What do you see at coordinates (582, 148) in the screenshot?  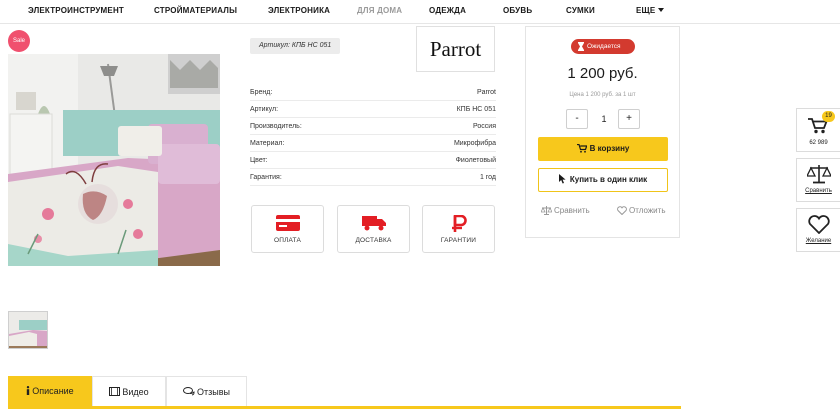 I see `cart-icon` at bounding box center [582, 148].